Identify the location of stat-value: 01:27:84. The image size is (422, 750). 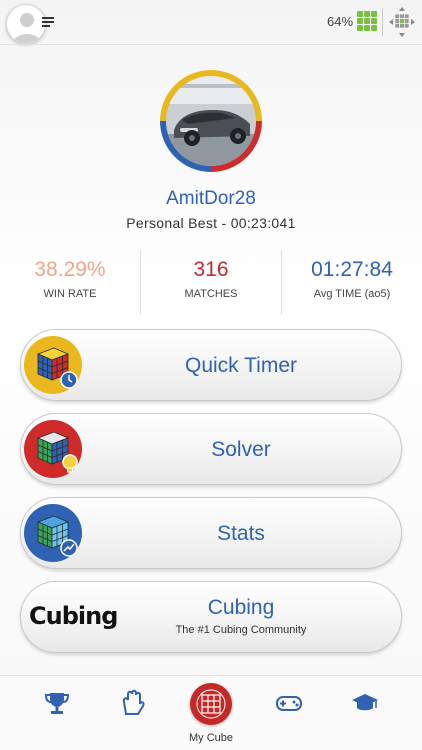
(352, 269).